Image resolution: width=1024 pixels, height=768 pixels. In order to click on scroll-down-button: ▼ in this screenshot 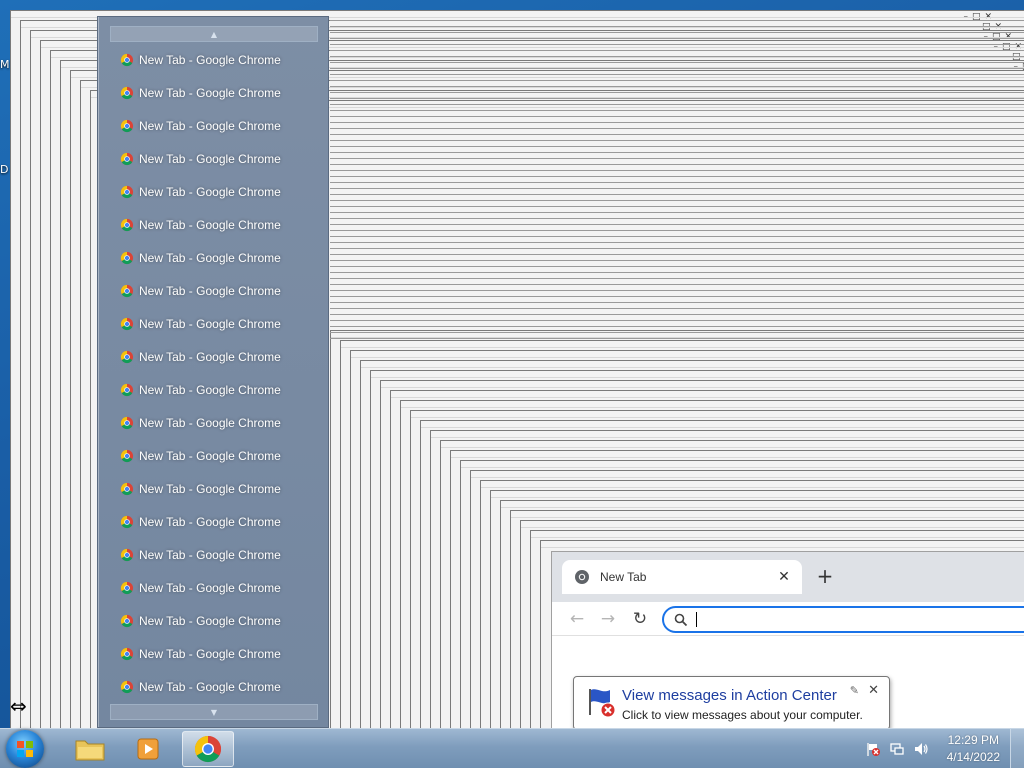, I will do `click(214, 712)`.